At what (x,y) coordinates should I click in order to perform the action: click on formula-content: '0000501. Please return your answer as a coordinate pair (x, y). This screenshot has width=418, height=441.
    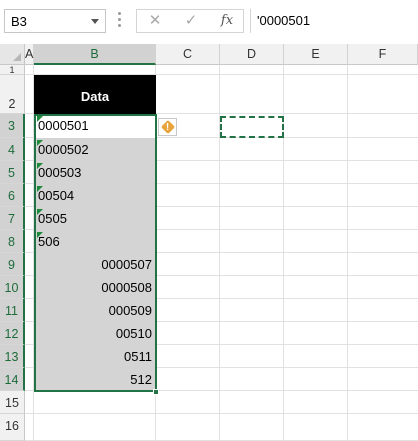
    Looking at the image, I should click on (284, 20).